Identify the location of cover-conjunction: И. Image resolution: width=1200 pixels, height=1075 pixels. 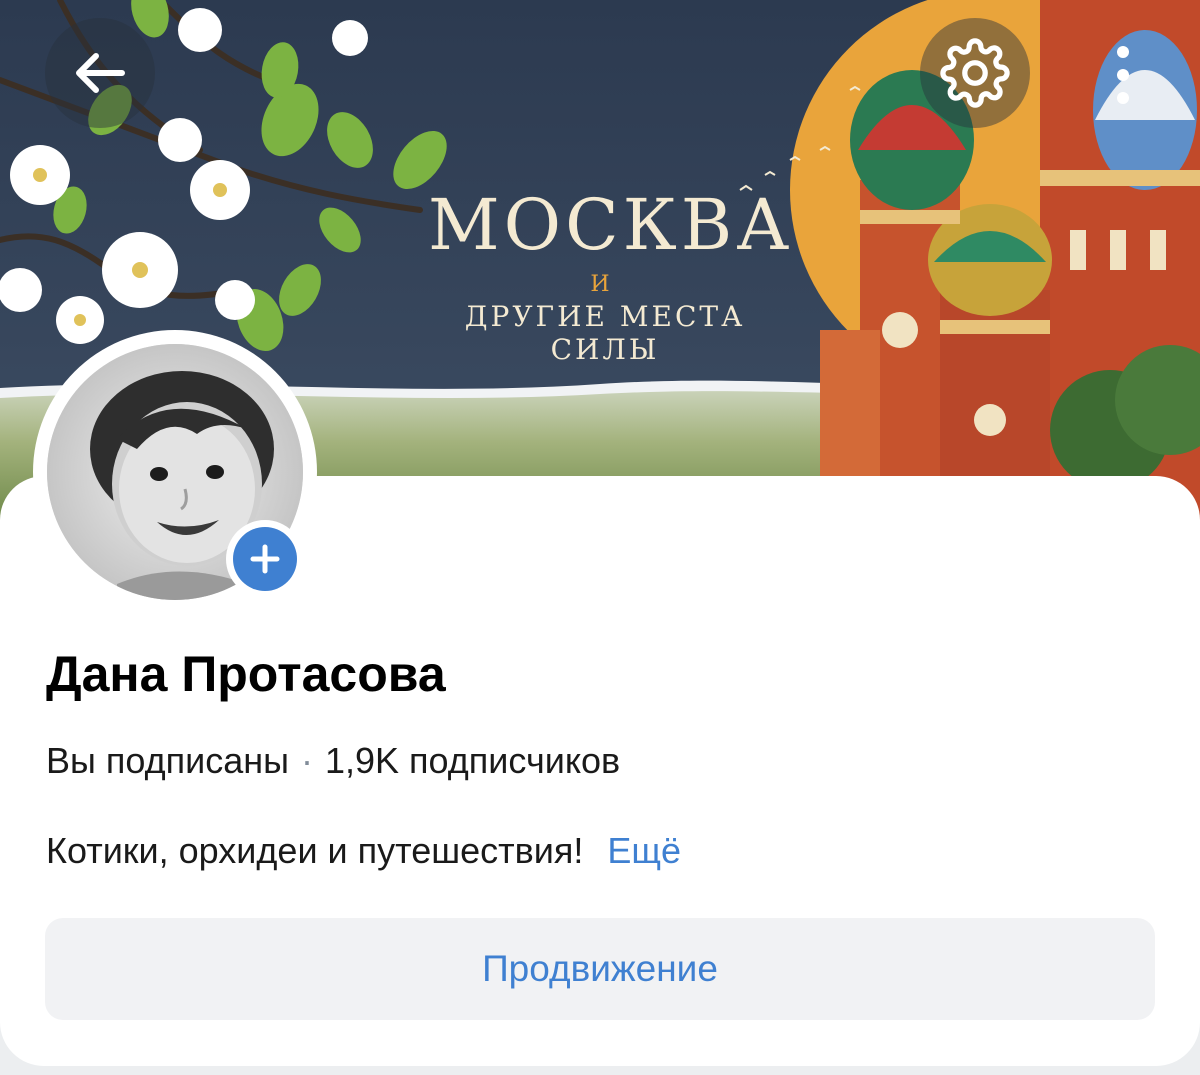
(600, 284).